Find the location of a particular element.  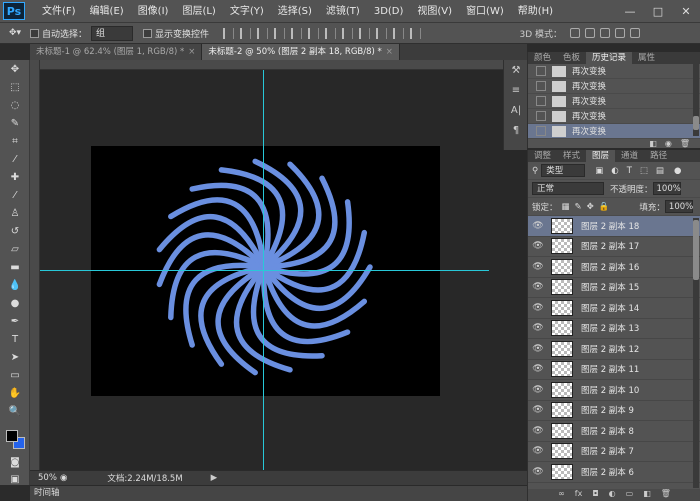

dodge-tool-icon: ● is located at coordinates (15, 303).